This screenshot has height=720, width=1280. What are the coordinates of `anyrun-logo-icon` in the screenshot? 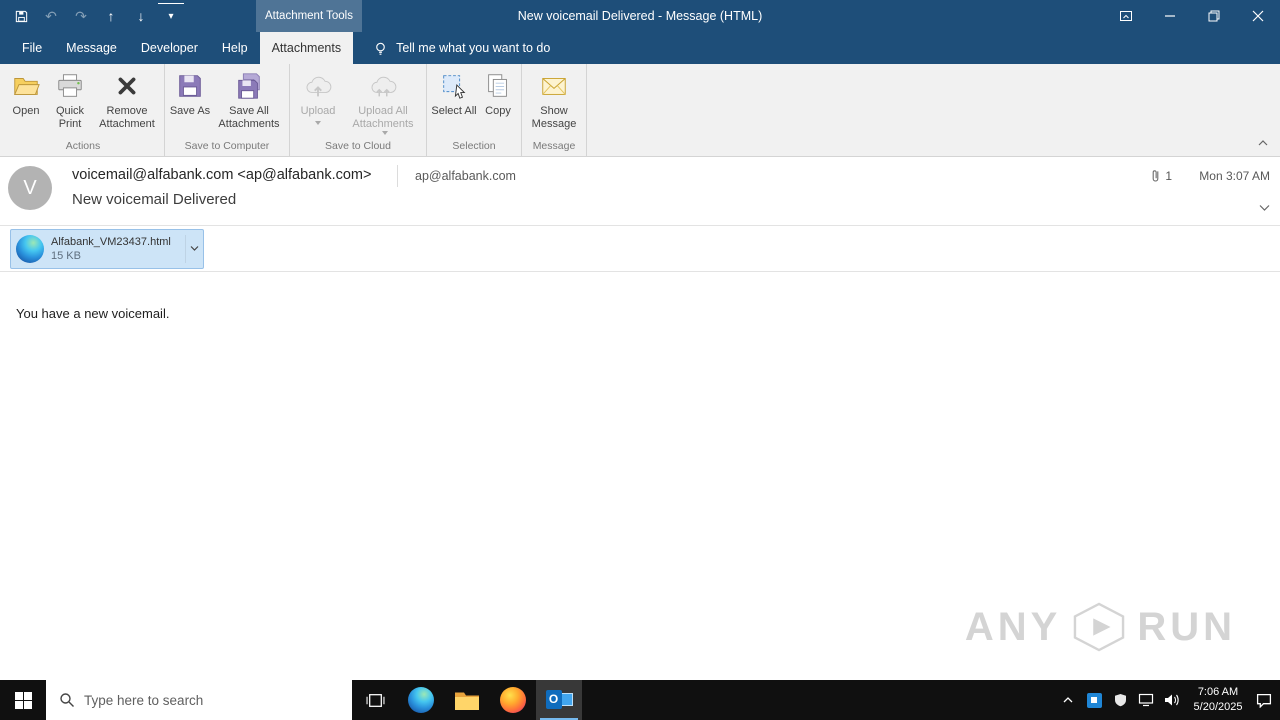 It's located at (1099, 627).